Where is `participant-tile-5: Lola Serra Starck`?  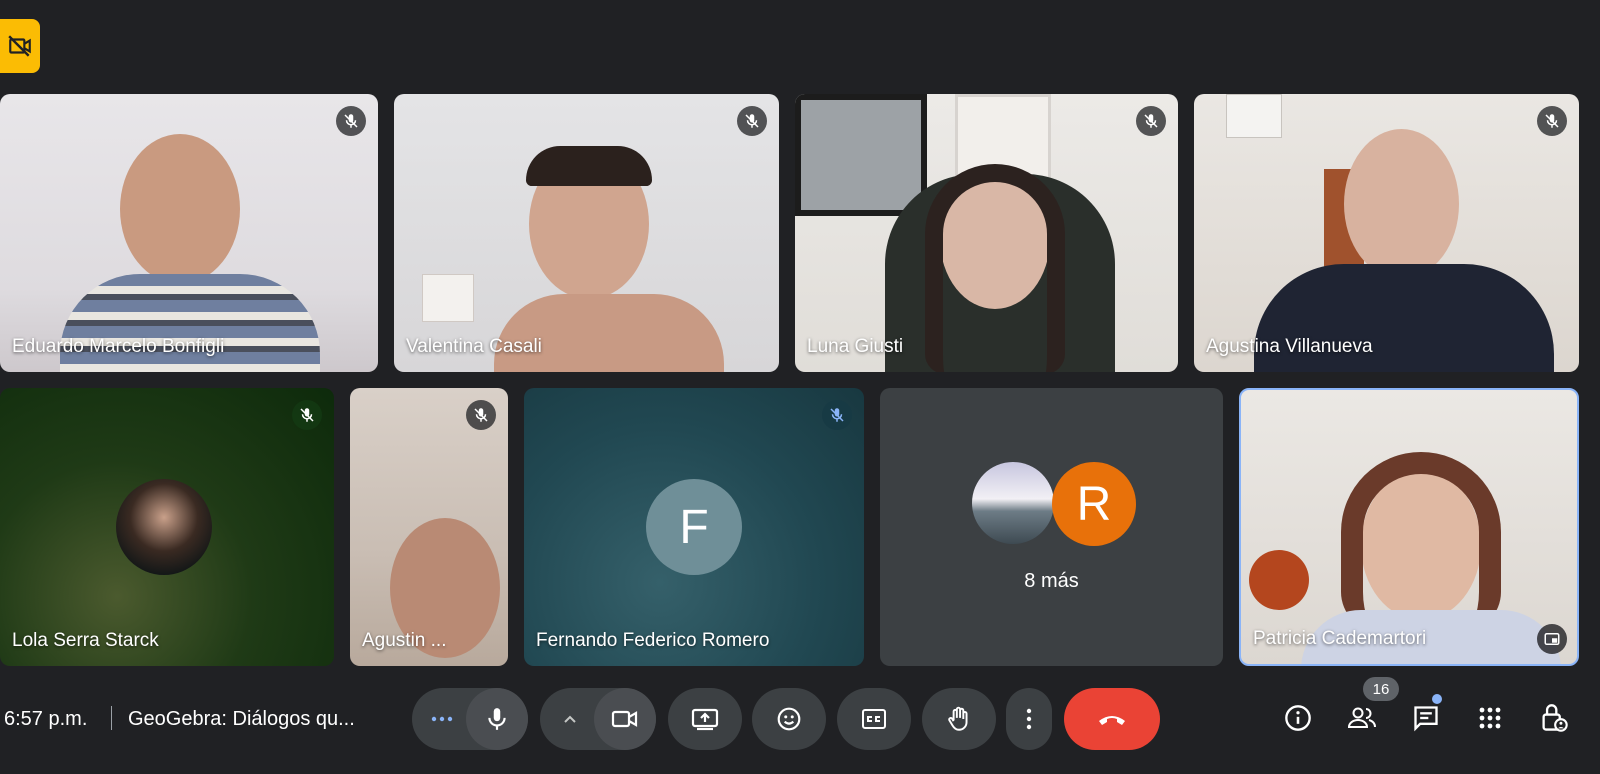
participant-tile-5: Lola Serra Starck is located at coordinates (167, 527).